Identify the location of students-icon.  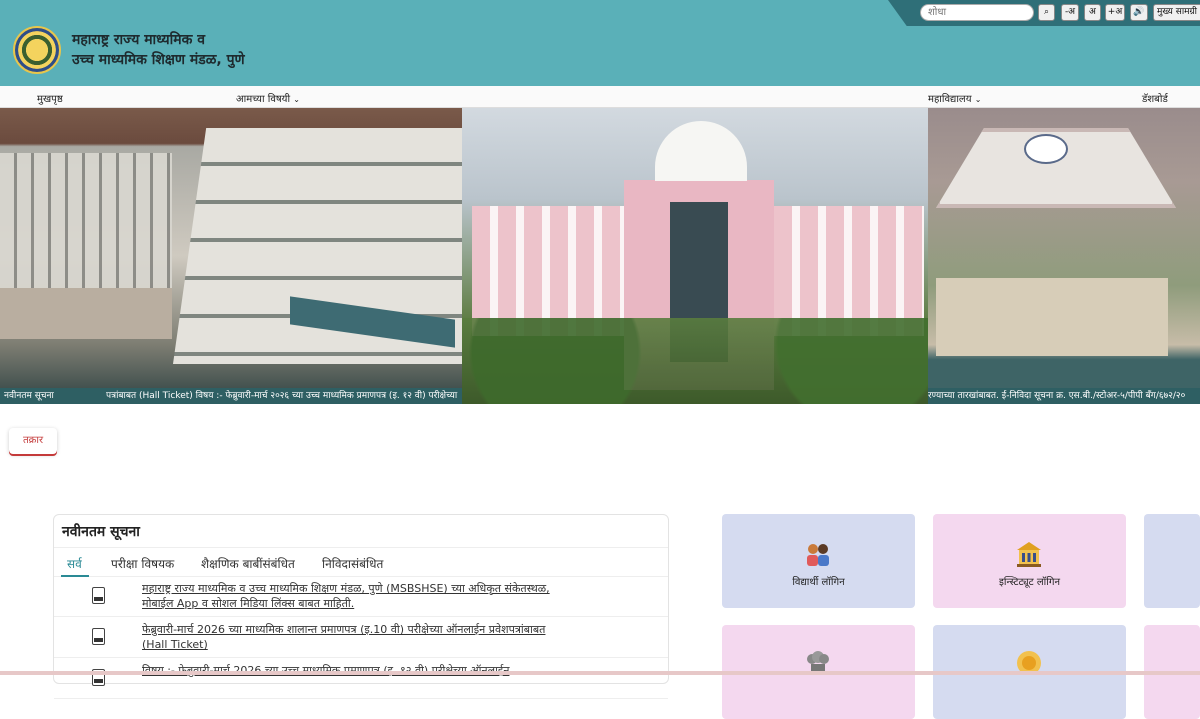
(818, 555).